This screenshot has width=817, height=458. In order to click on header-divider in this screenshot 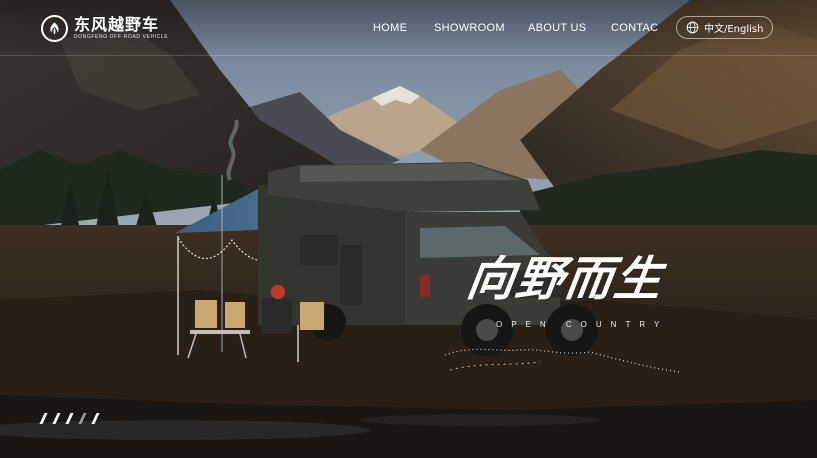, I will do `click(408, 55)`.